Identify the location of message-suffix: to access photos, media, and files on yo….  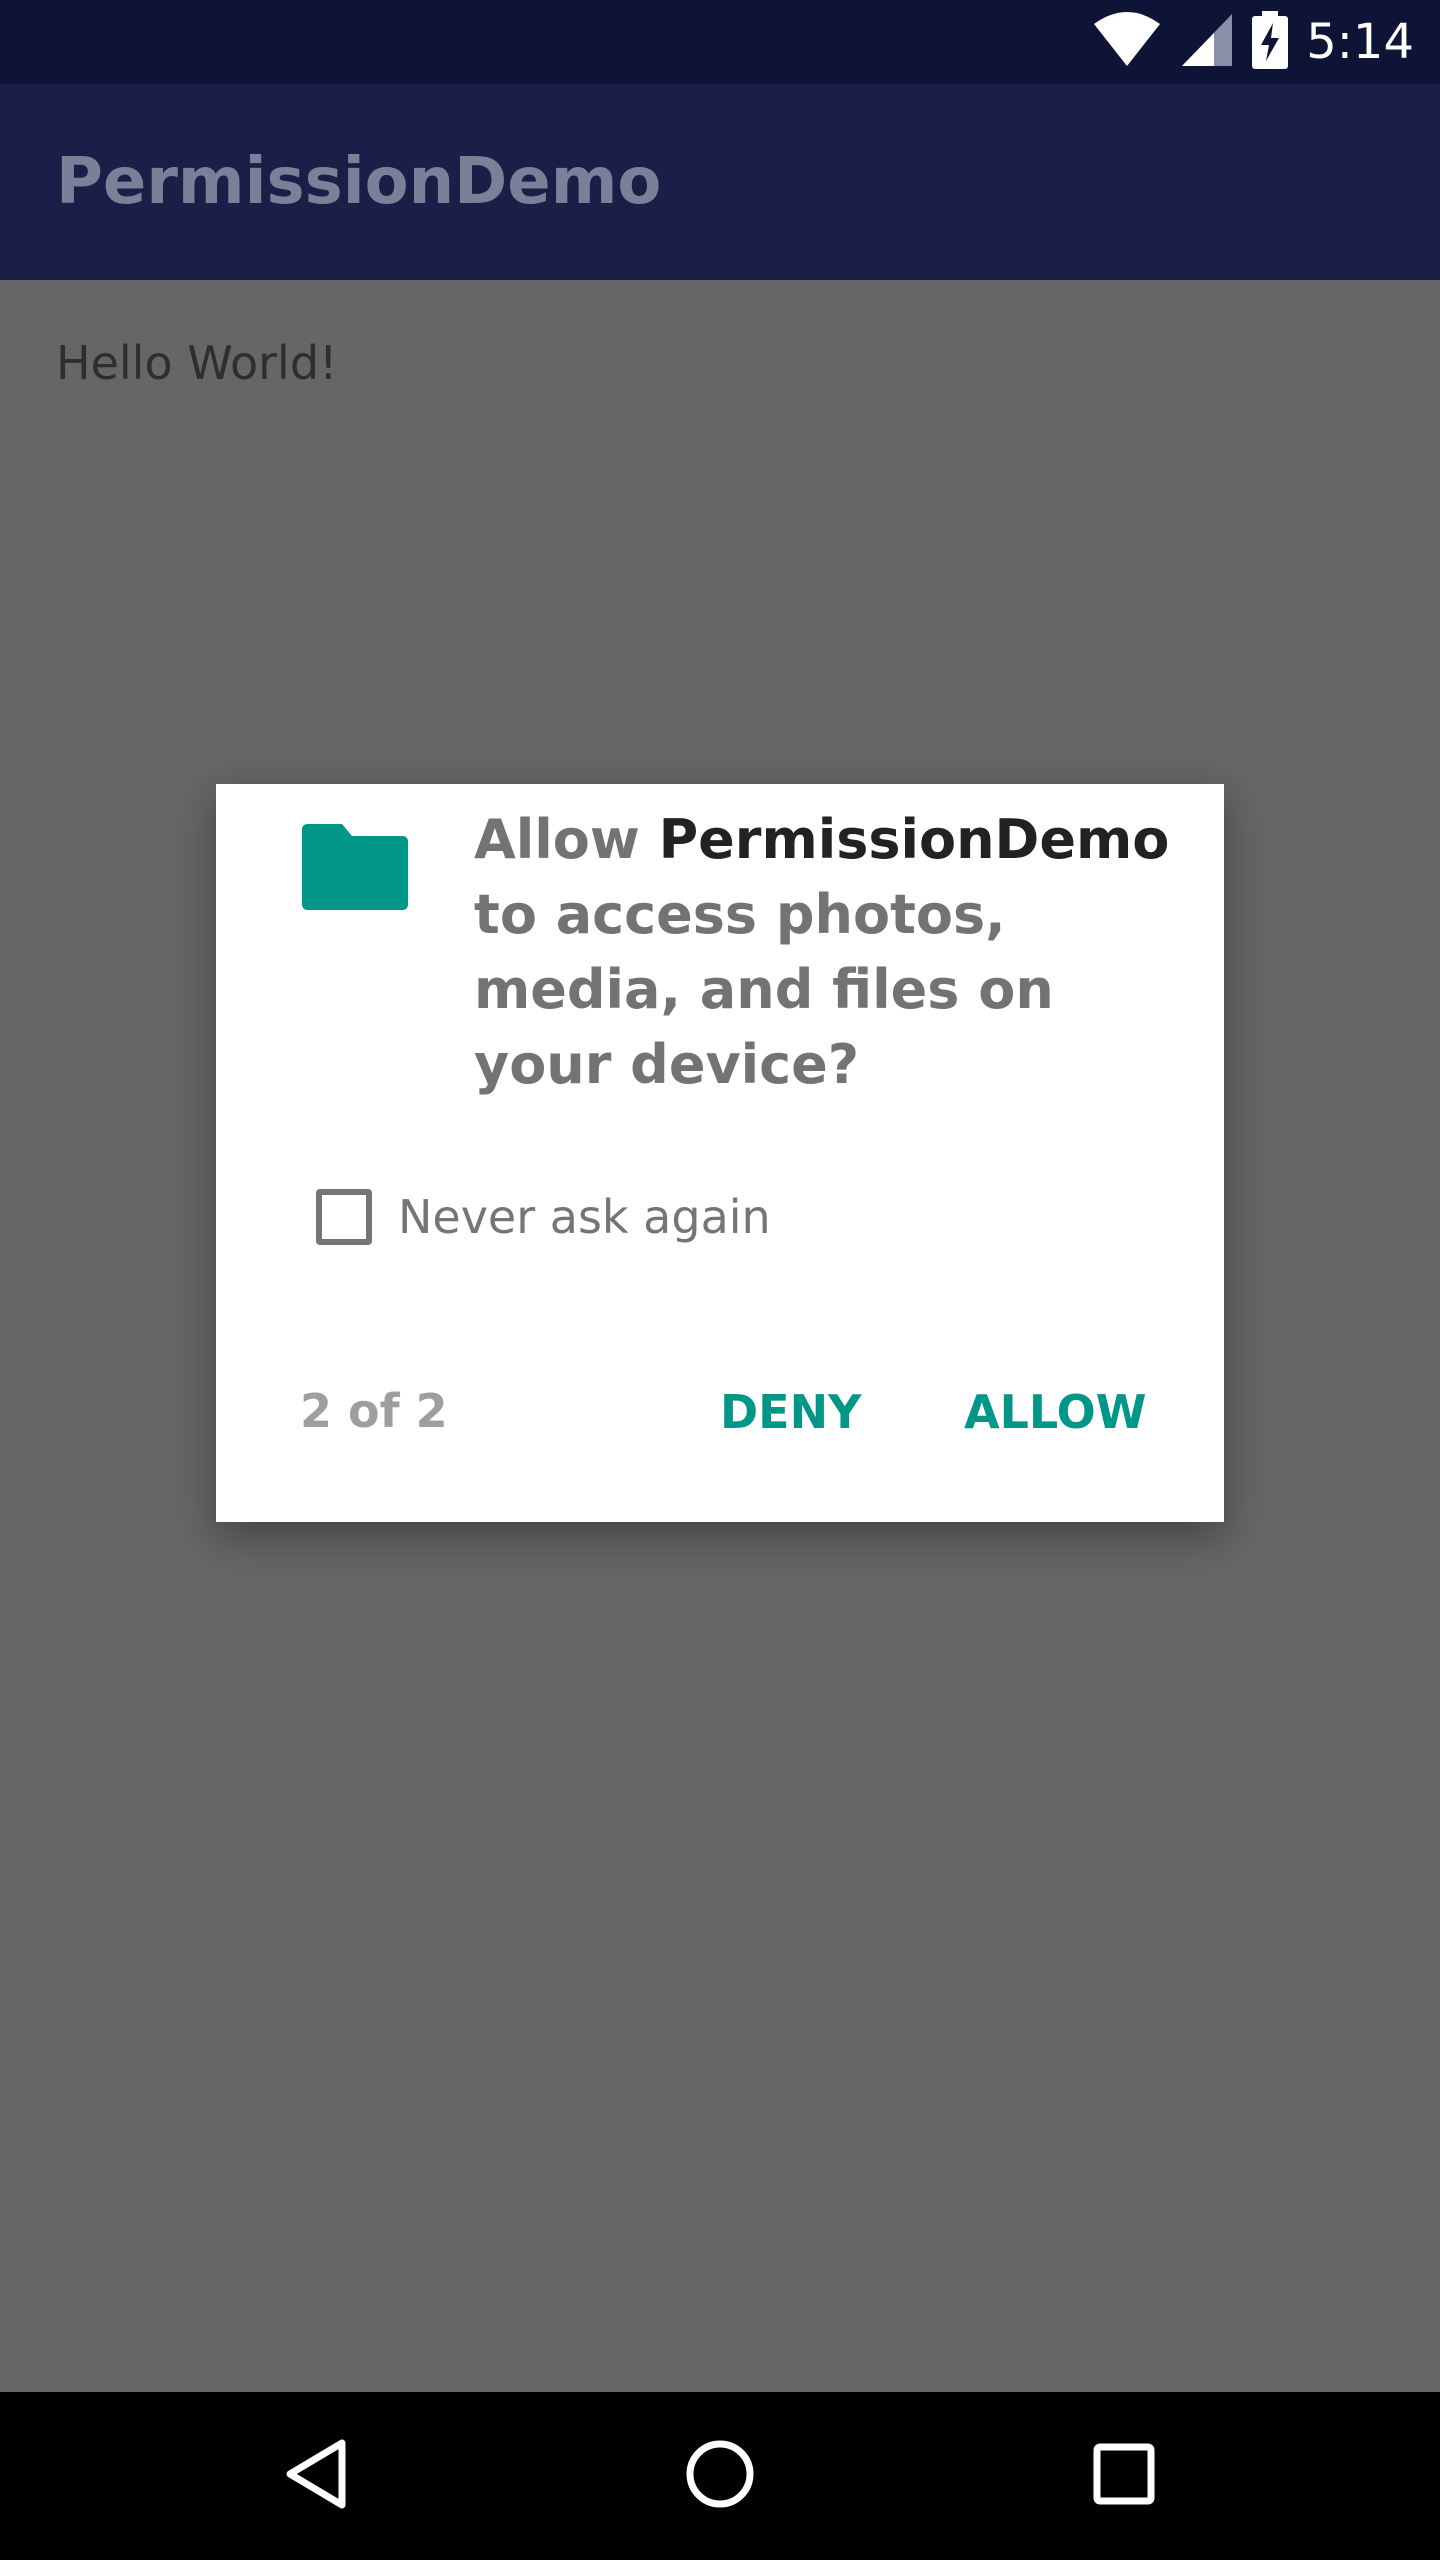
(764, 989).